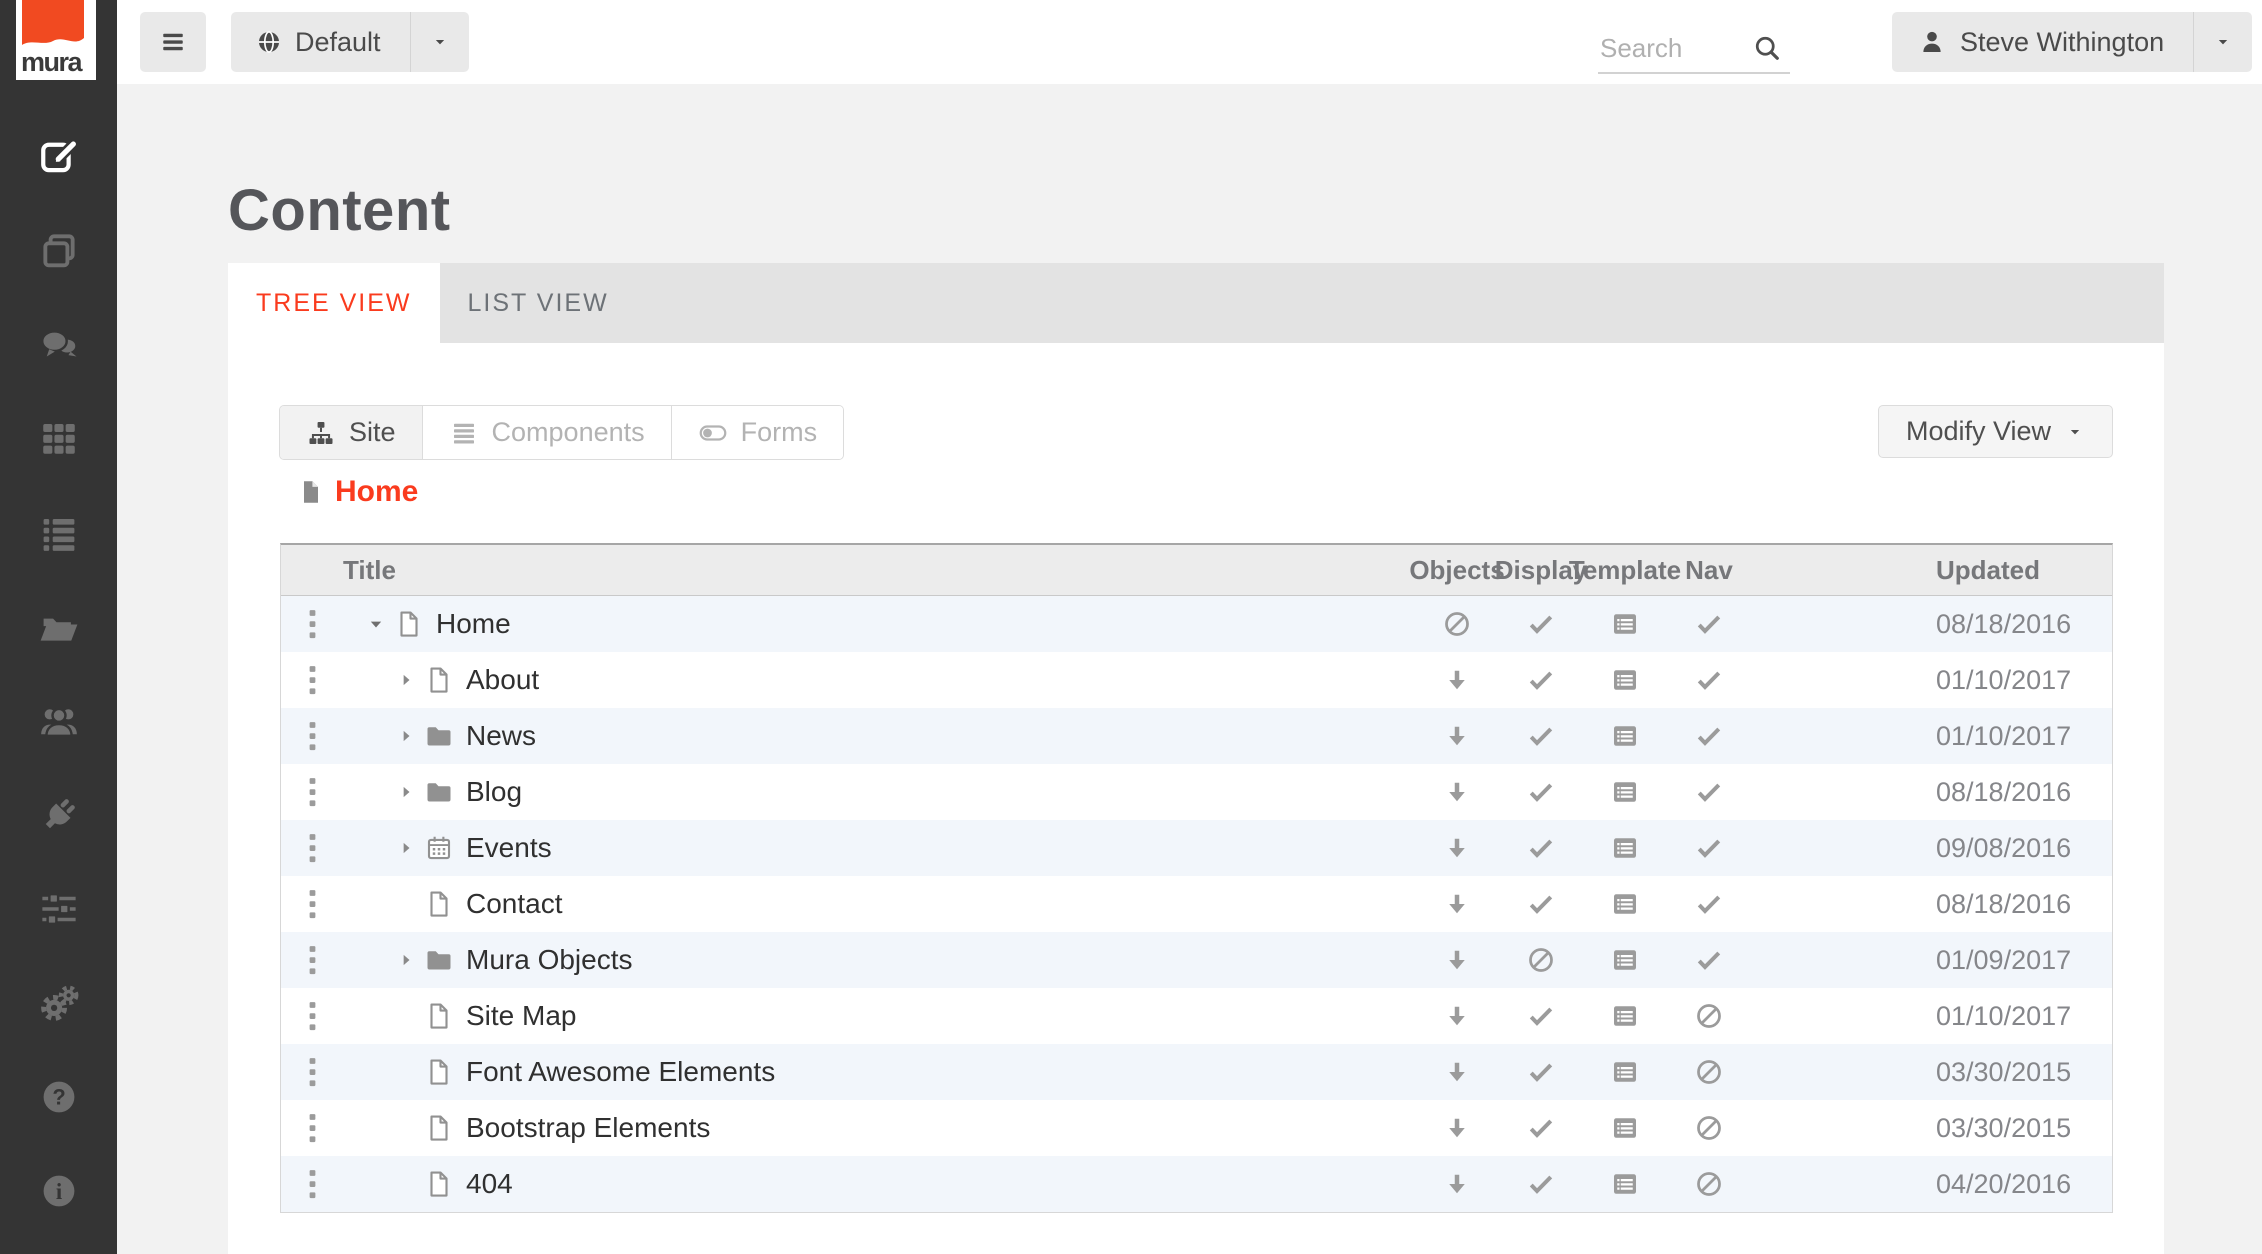 The height and width of the screenshot is (1254, 2262). What do you see at coordinates (502, 680) in the screenshot?
I see `row-title-link: About` at bounding box center [502, 680].